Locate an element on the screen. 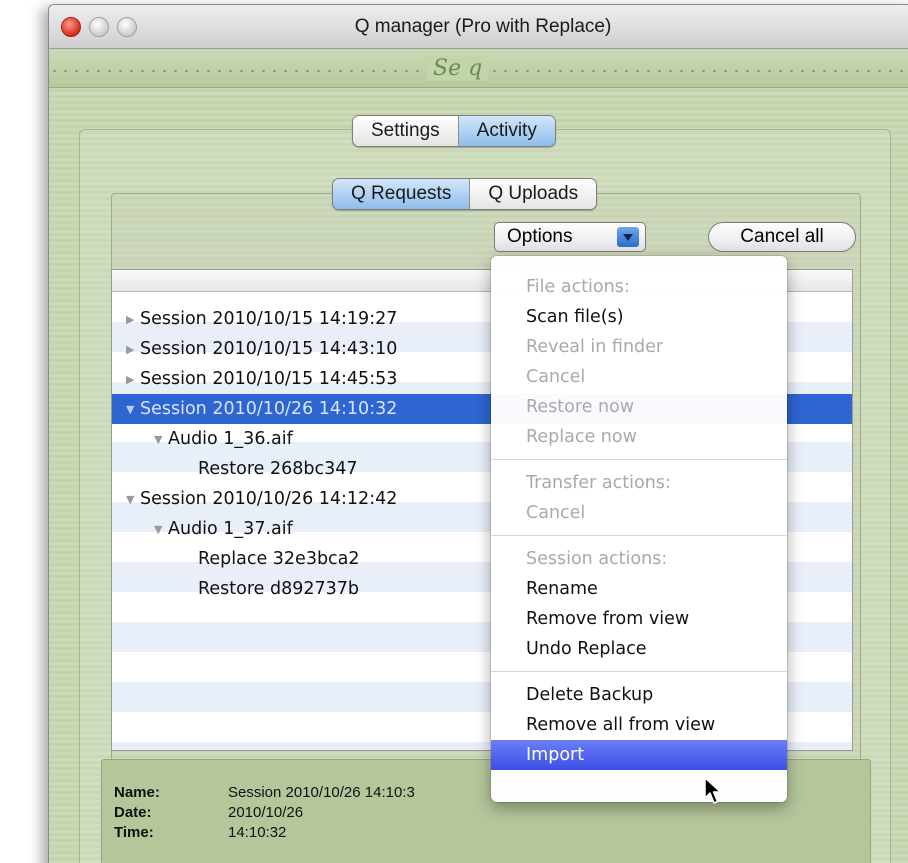 The height and width of the screenshot is (863, 908). title-bar: Q manager (Pro with Replace) is located at coordinates (478, 27).